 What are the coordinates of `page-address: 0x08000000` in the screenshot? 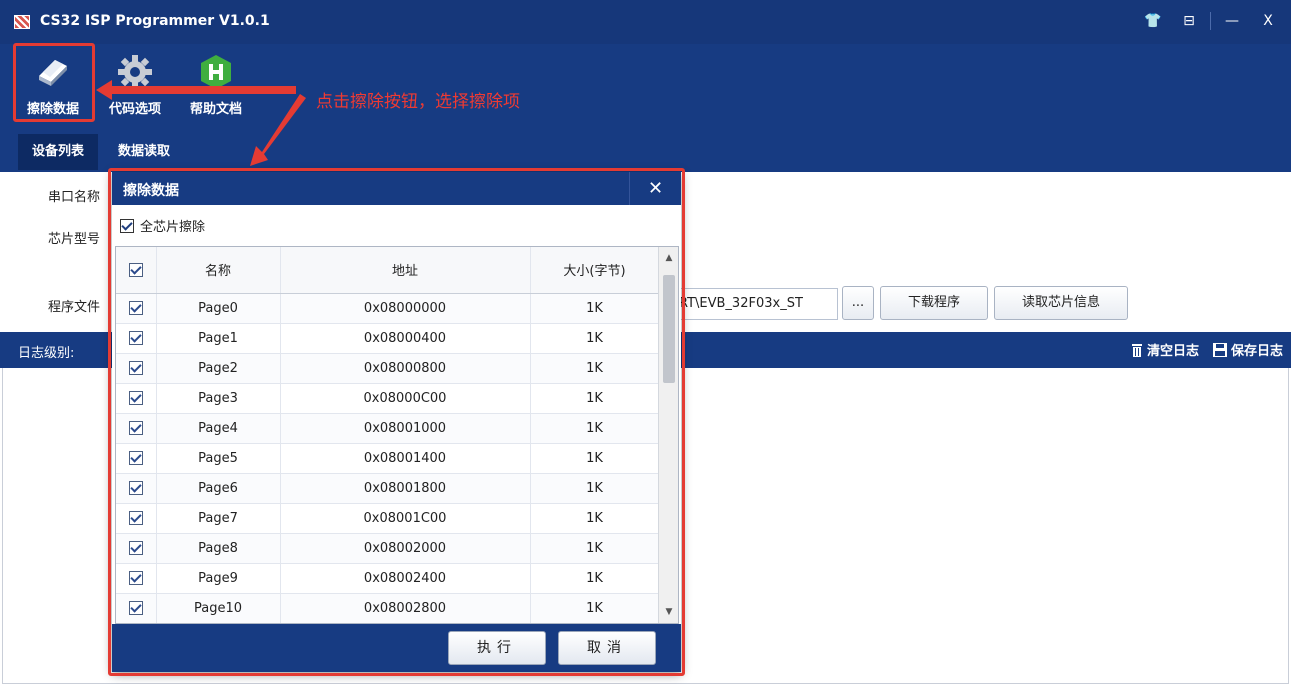 It's located at (405, 308).